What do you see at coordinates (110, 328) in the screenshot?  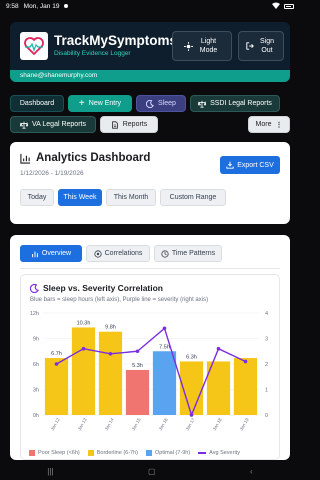 I see `bar-value-label: 9.8h` at bounding box center [110, 328].